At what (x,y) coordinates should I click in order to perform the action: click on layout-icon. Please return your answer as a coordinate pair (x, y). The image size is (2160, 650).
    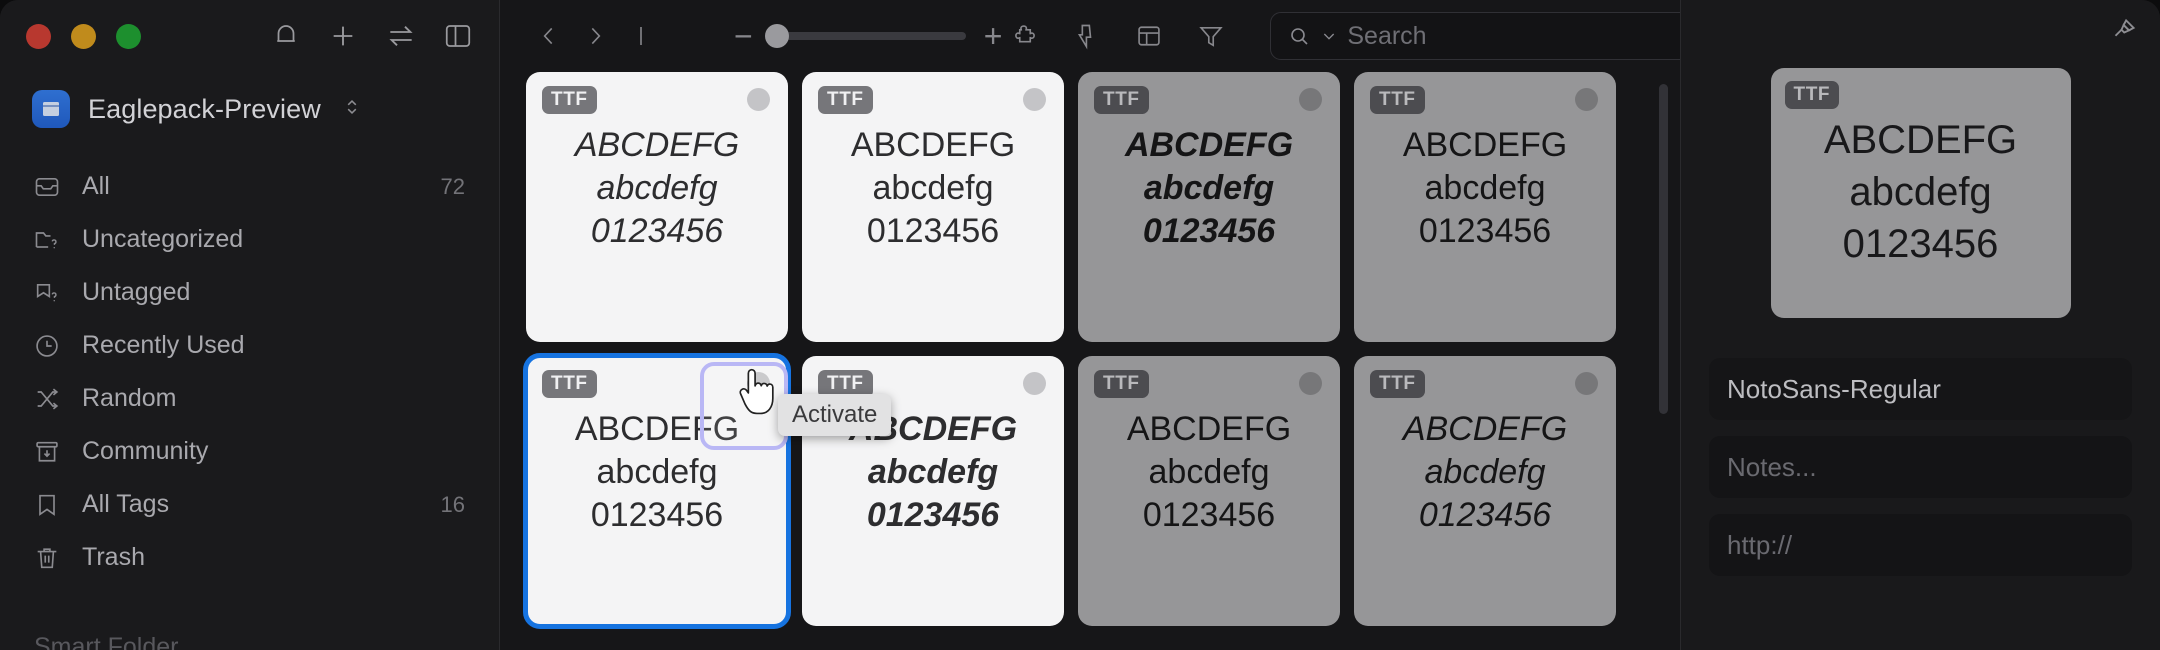
    Looking at the image, I should click on (1149, 36).